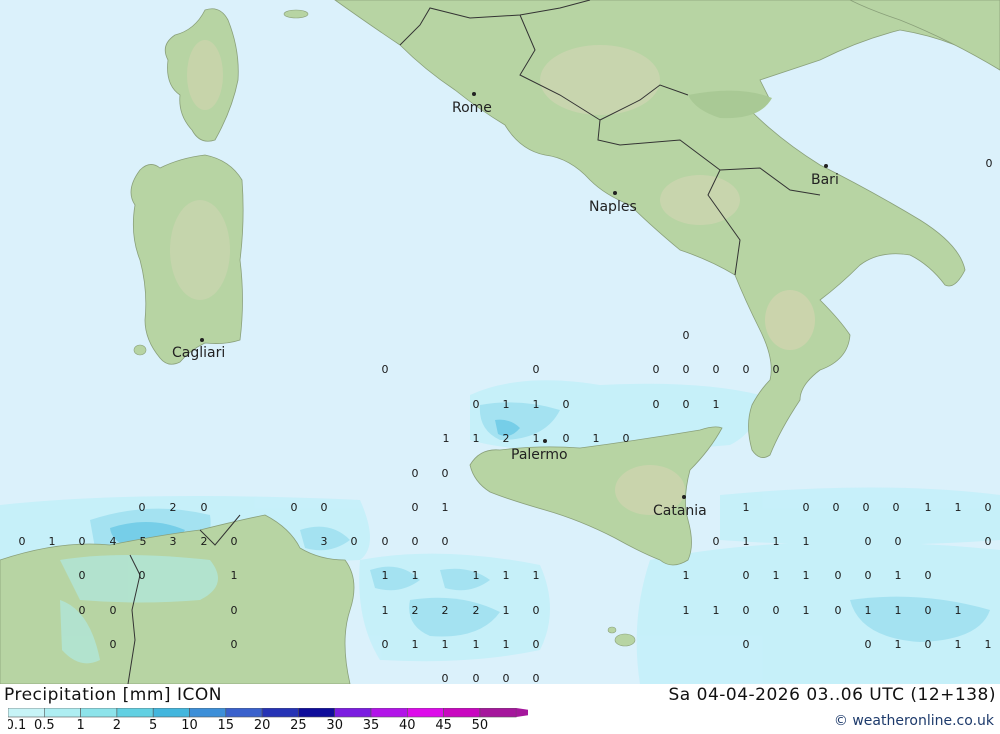 Image resolution: width=1000 pixels, height=734 pixels. Describe the element at coordinates (113, 541) in the screenshot. I see `precip-value: 4` at that location.